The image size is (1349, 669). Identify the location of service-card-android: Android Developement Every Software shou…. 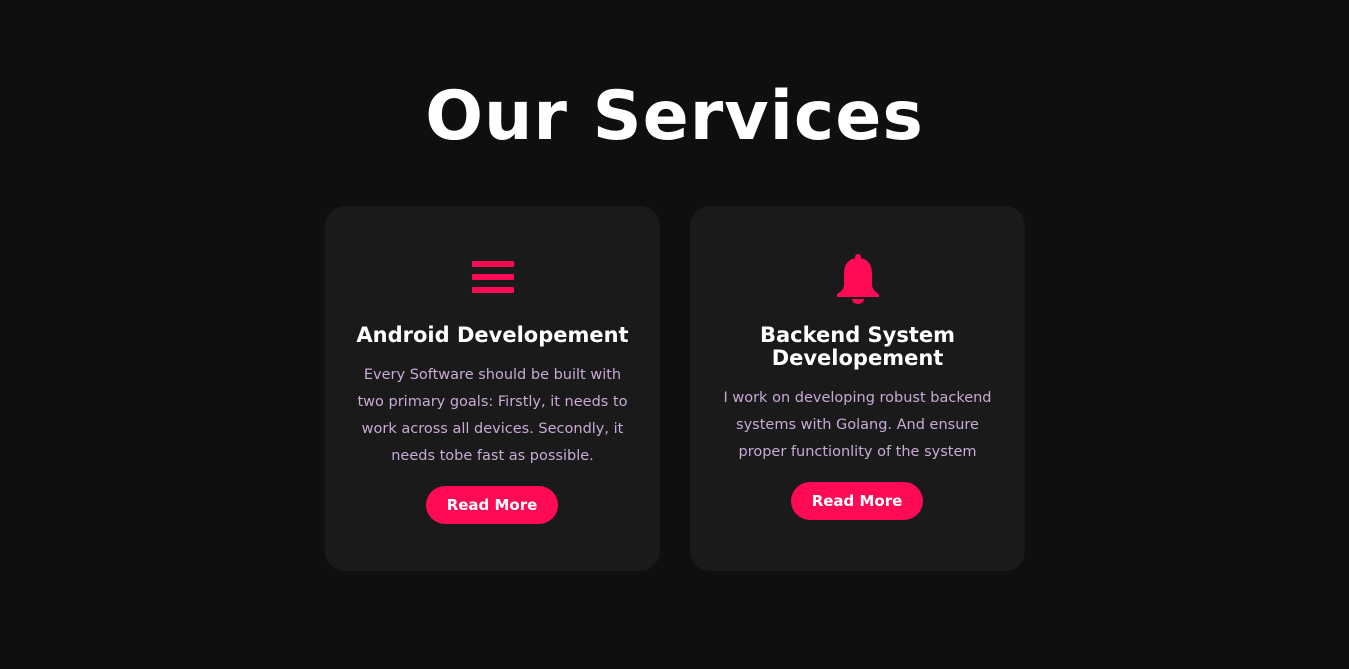
(492, 388).